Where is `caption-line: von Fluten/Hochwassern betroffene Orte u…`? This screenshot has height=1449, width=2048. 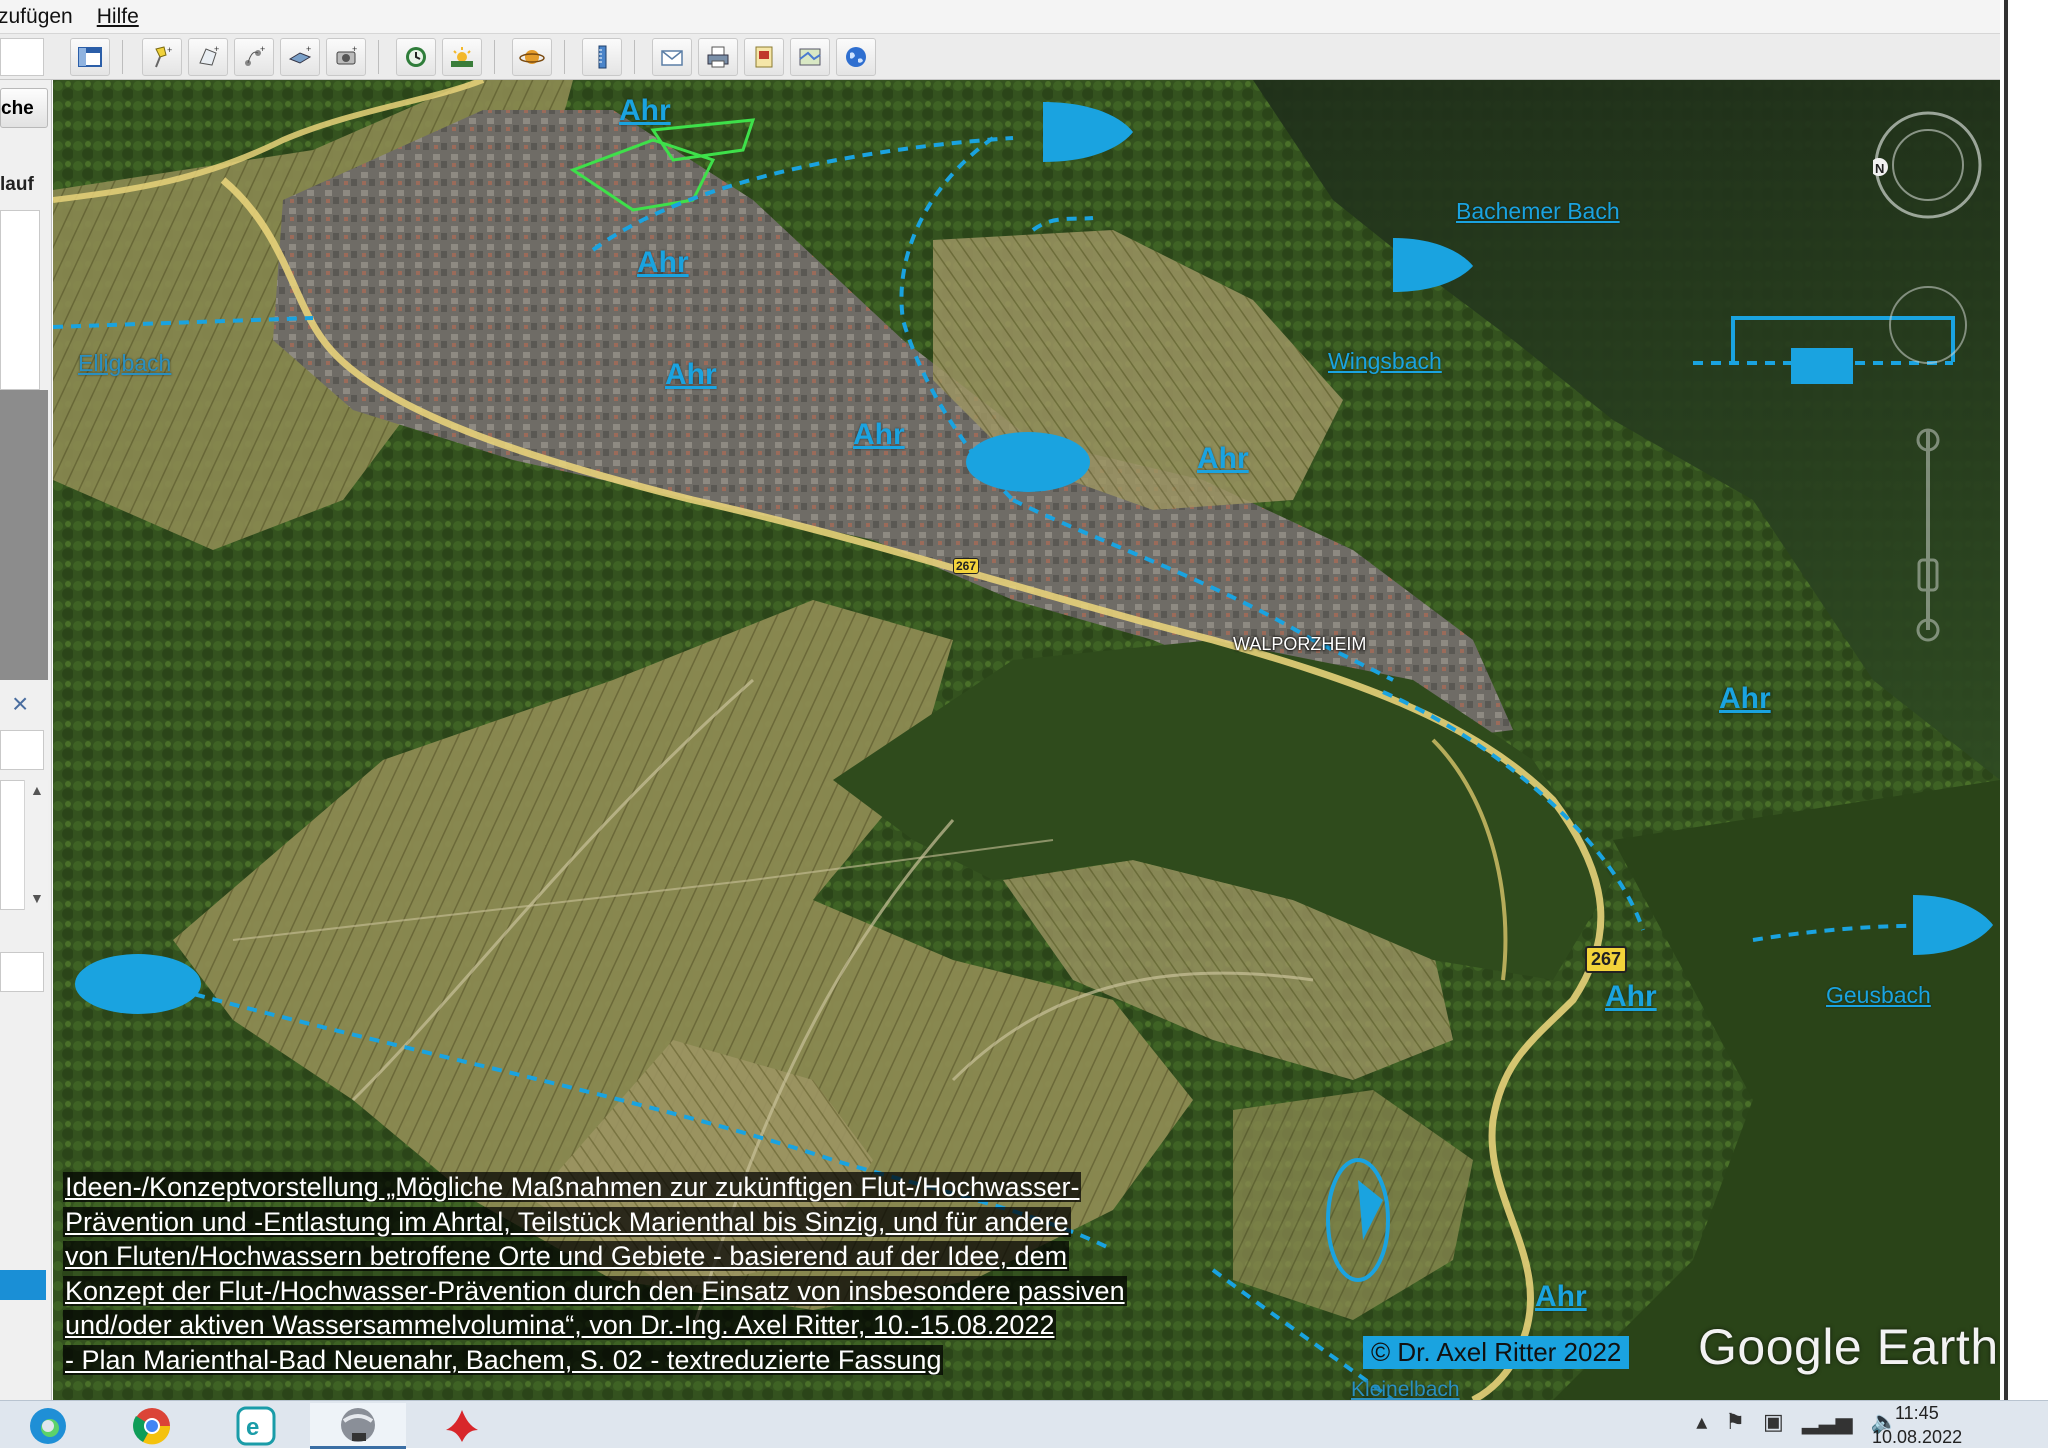
caption-line: von Fluten/Hochwassern betroffene Orte u… is located at coordinates (566, 1256).